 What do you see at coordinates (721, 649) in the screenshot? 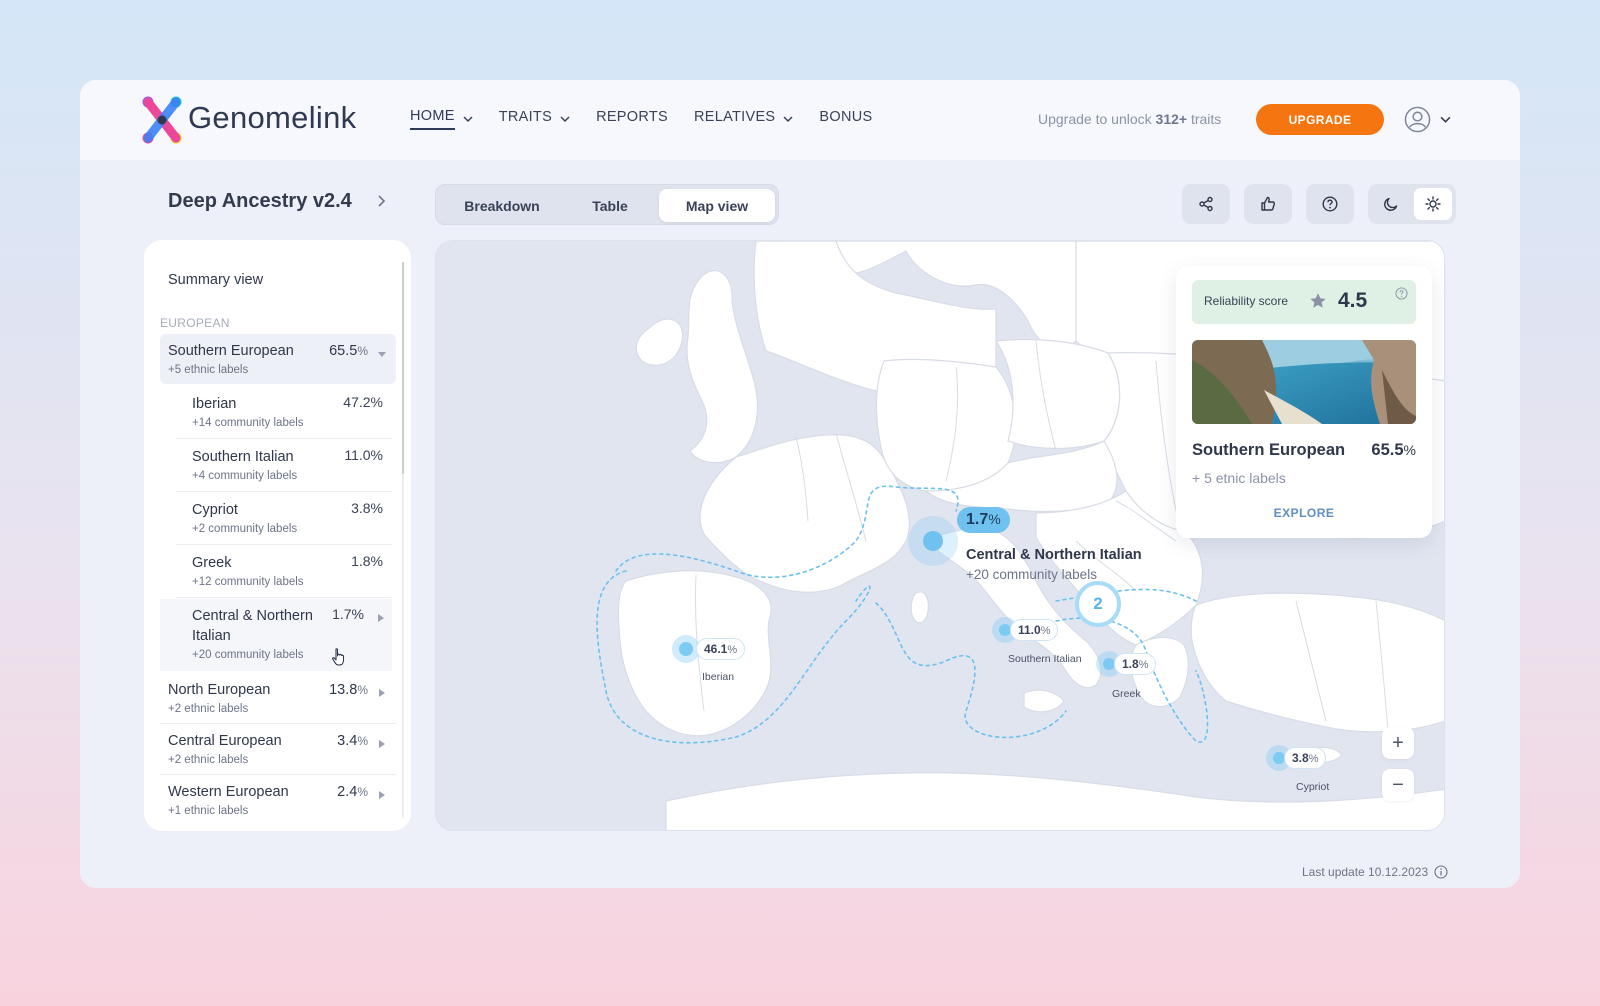
I see `pin-value: 46.1%` at bounding box center [721, 649].